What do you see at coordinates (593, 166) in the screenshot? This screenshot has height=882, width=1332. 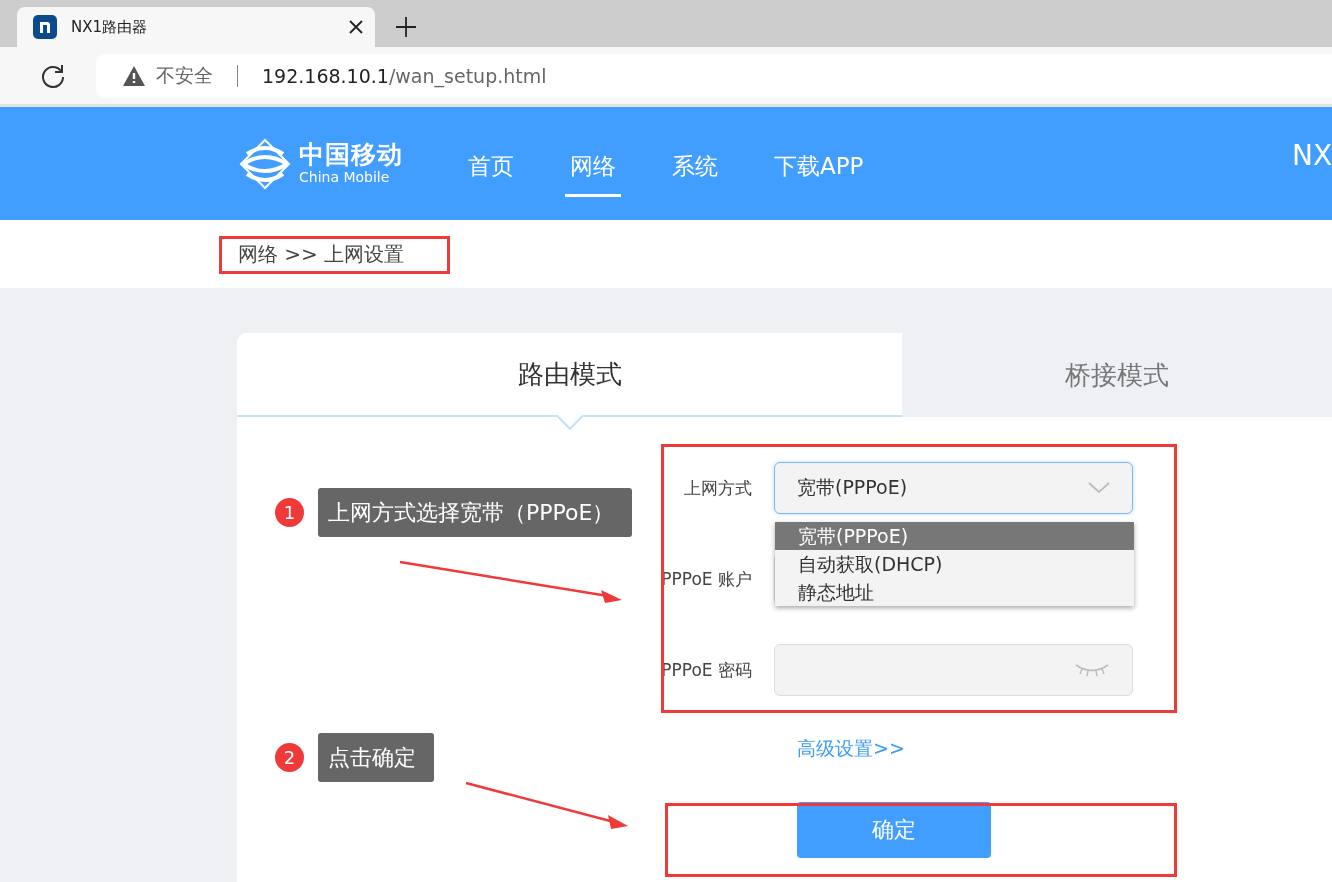 I see `nav-link: 网络` at bounding box center [593, 166].